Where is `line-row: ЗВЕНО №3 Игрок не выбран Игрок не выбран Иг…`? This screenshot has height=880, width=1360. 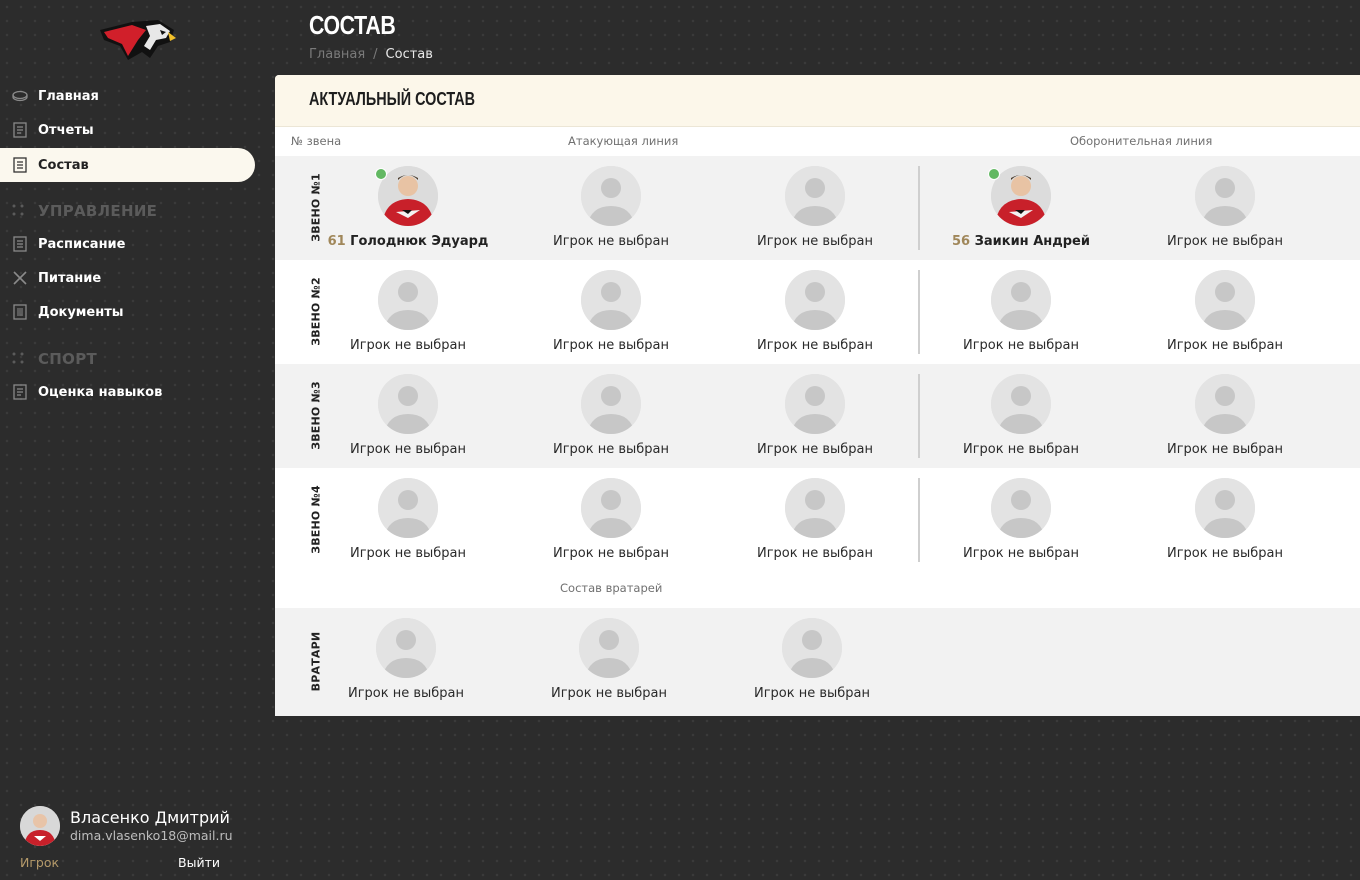 line-row: ЗВЕНО №3 Игрок не выбран Игрок не выбран Иг… is located at coordinates (817, 416).